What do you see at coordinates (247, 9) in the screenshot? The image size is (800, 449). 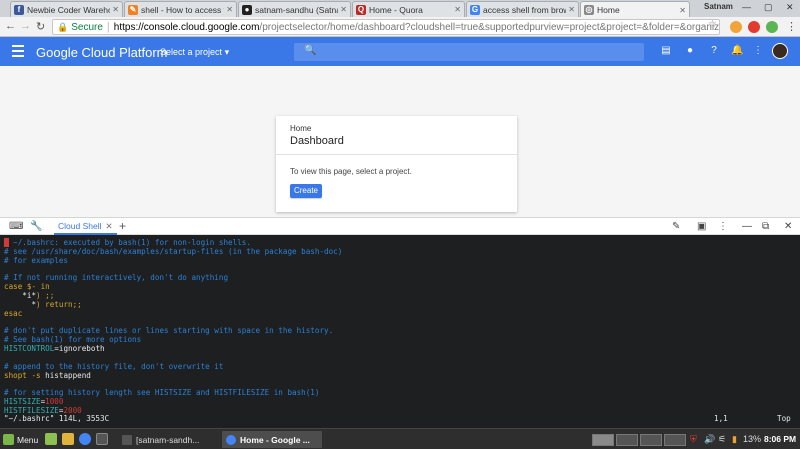 I see `tab-favicon-icon: ●` at bounding box center [247, 9].